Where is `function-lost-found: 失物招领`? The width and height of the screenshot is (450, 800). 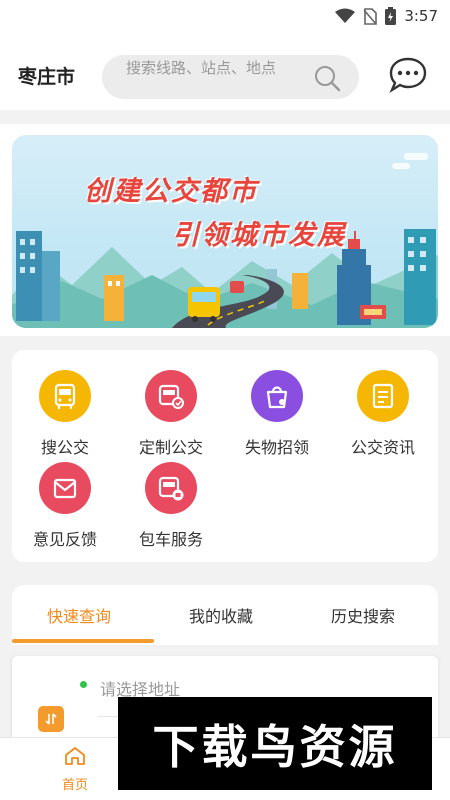 function-lost-found: 失物招领 is located at coordinates (277, 415).